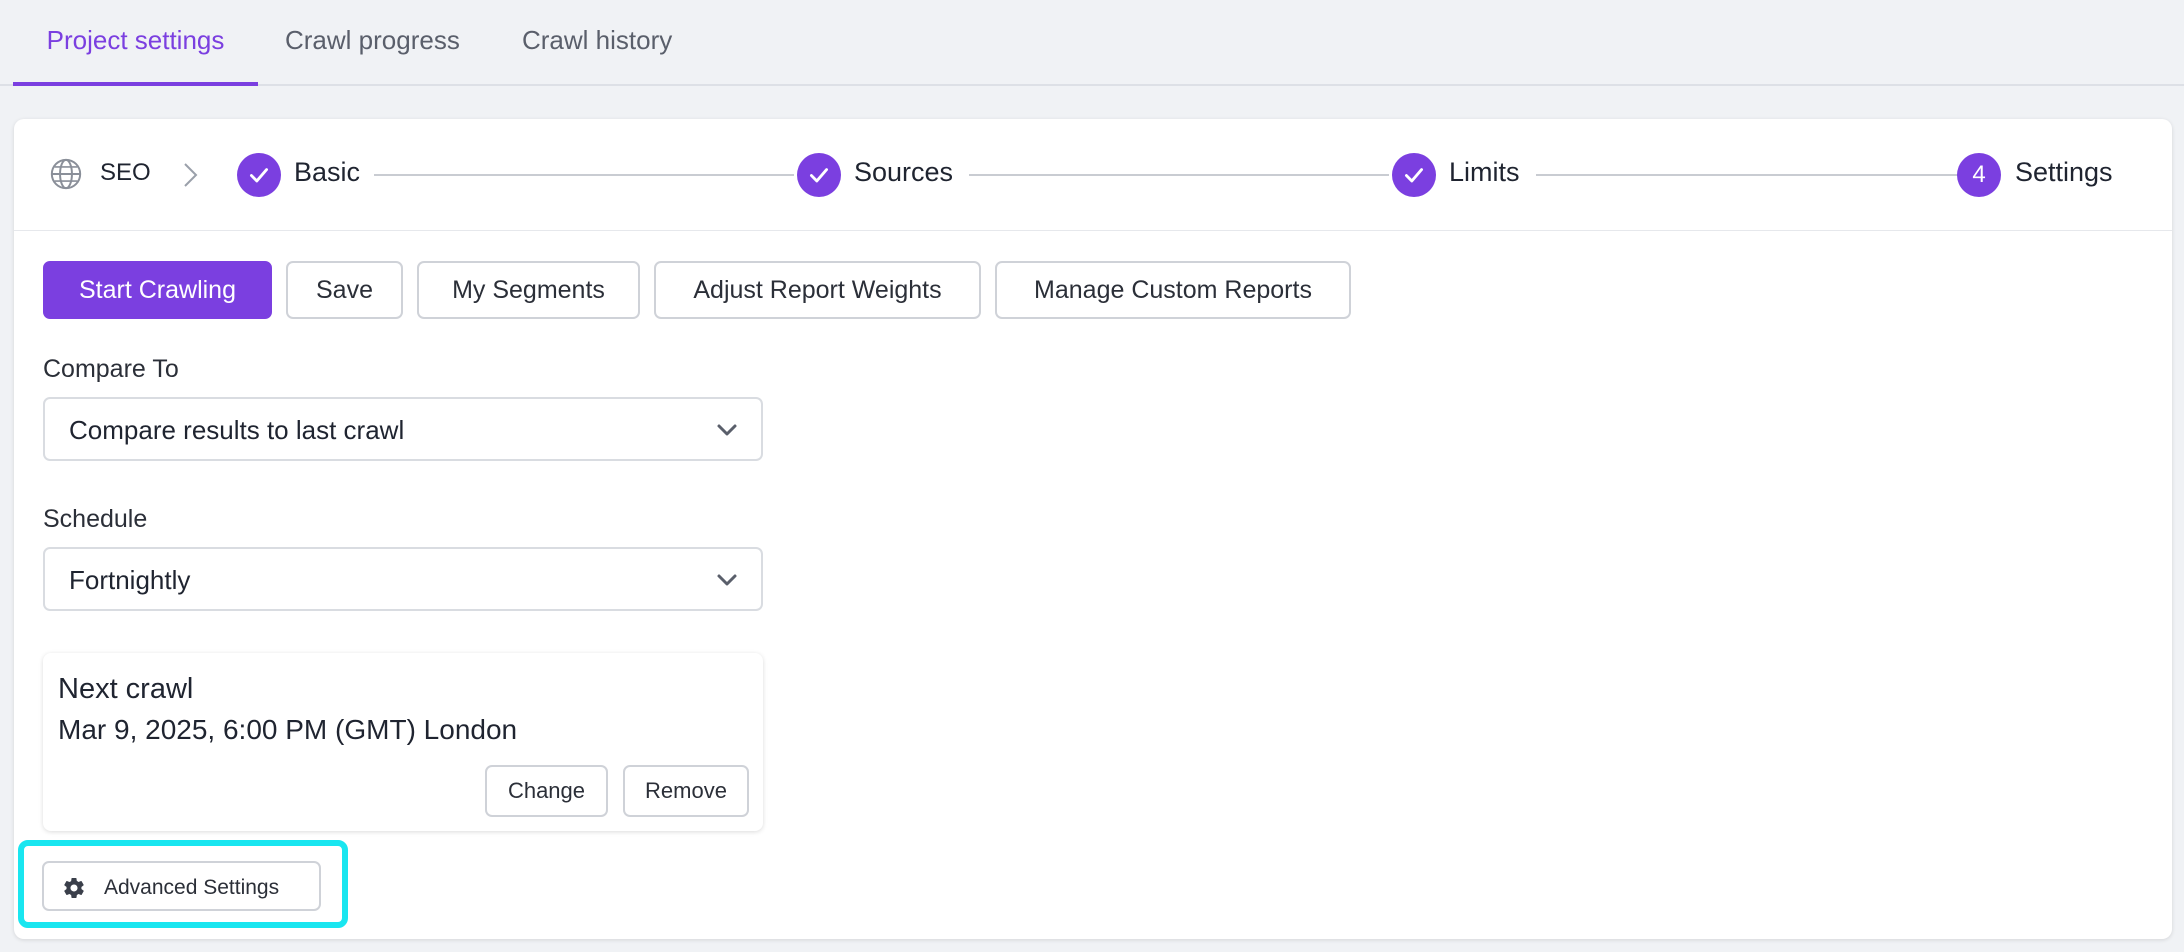  I want to click on start-crawling-button: Start Crawling, so click(157, 290).